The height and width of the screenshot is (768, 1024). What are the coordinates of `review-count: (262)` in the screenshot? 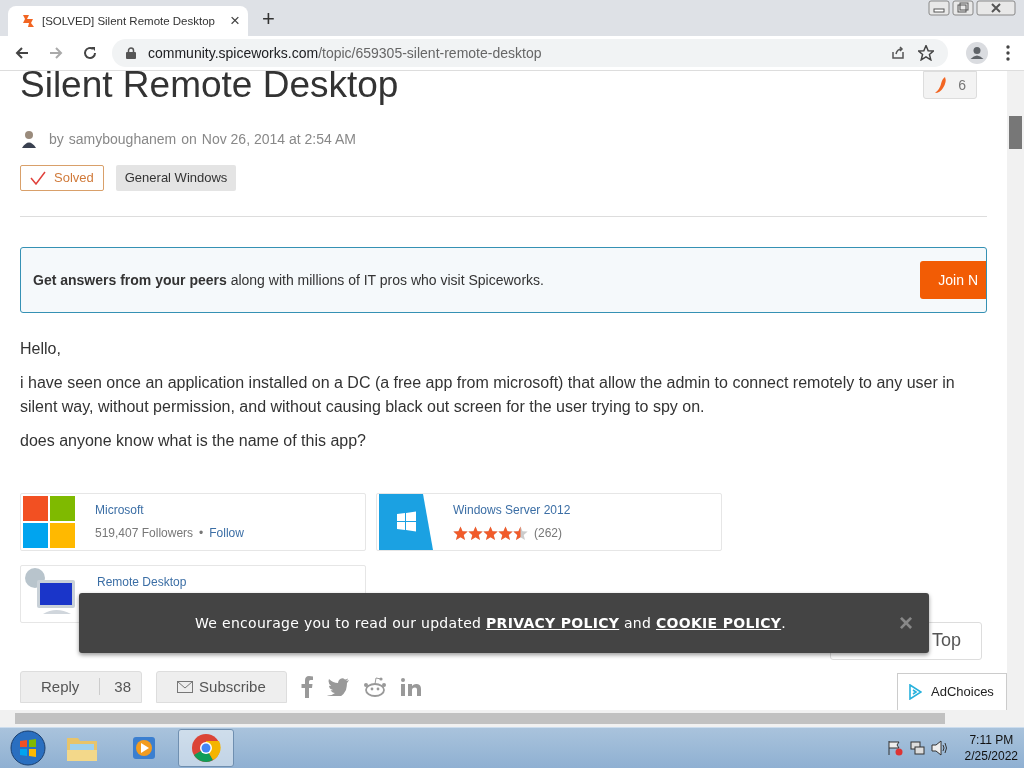 It's located at (548, 533).